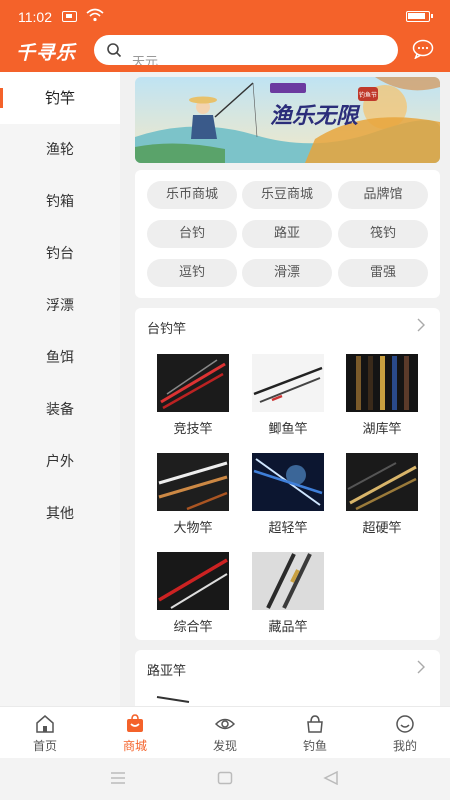 The height and width of the screenshot is (800, 450). What do you see at coordinates (383, 273) in the screenshot?
I see `tag-leiqiang: 雷强` at bounding box center [383, 273].